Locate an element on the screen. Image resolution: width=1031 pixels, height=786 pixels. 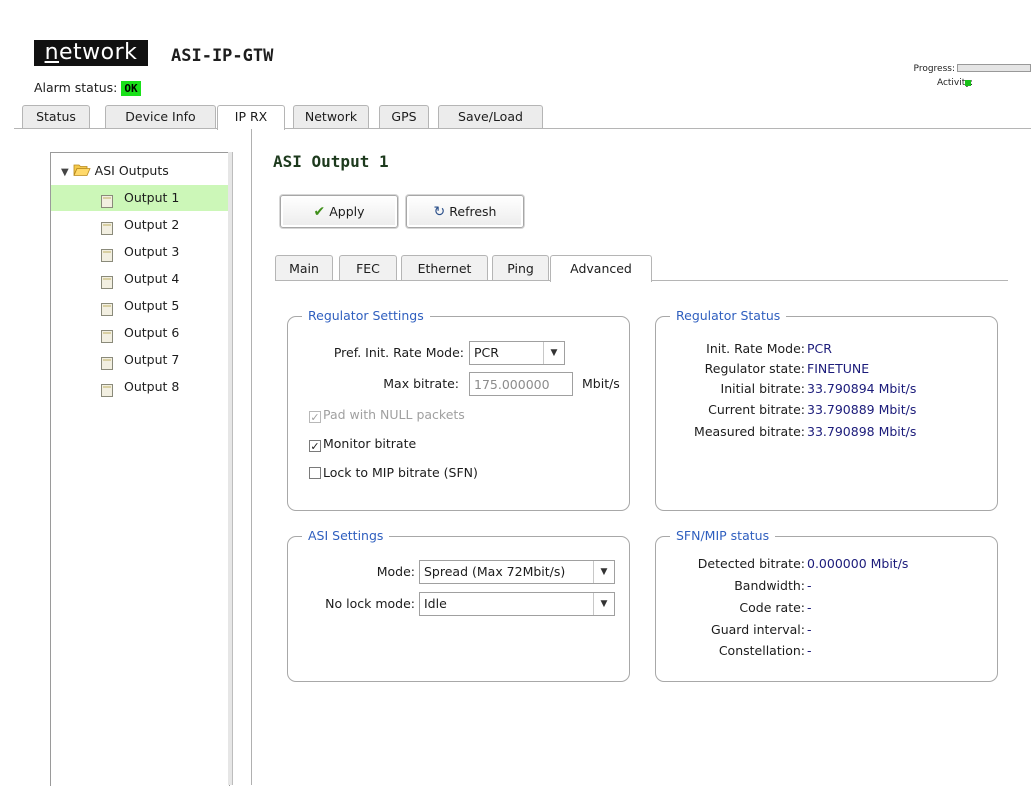
tab-gps: GPS is located at coordinates (404, 116).